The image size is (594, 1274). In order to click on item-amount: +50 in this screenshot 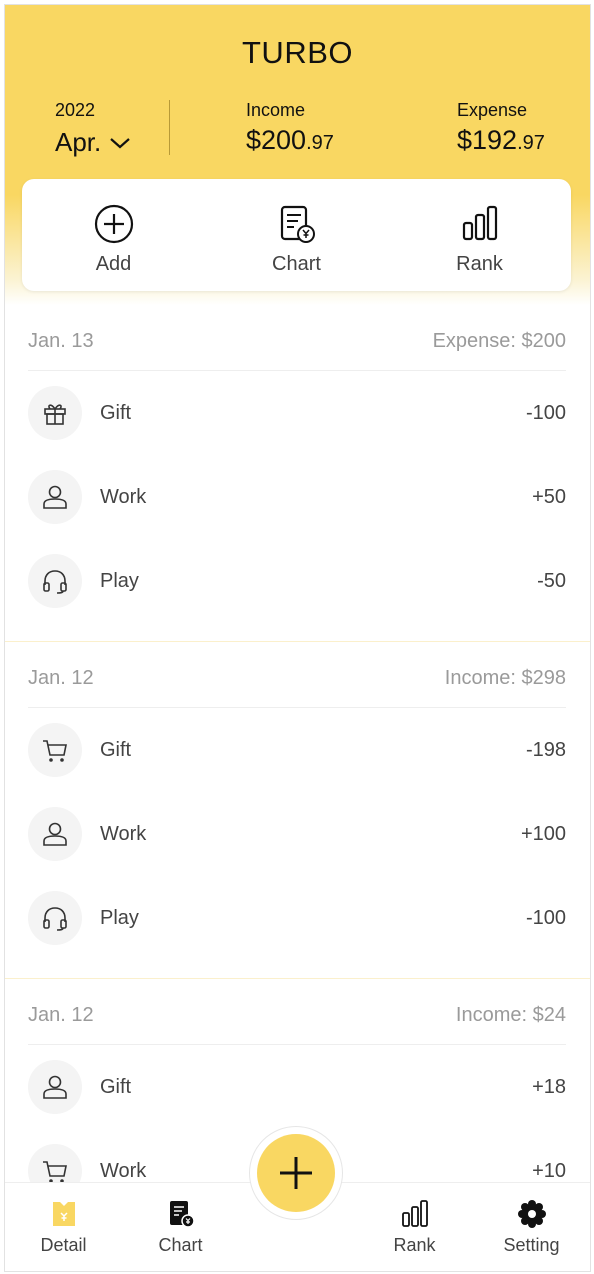, I will do `click(549, 496)`.